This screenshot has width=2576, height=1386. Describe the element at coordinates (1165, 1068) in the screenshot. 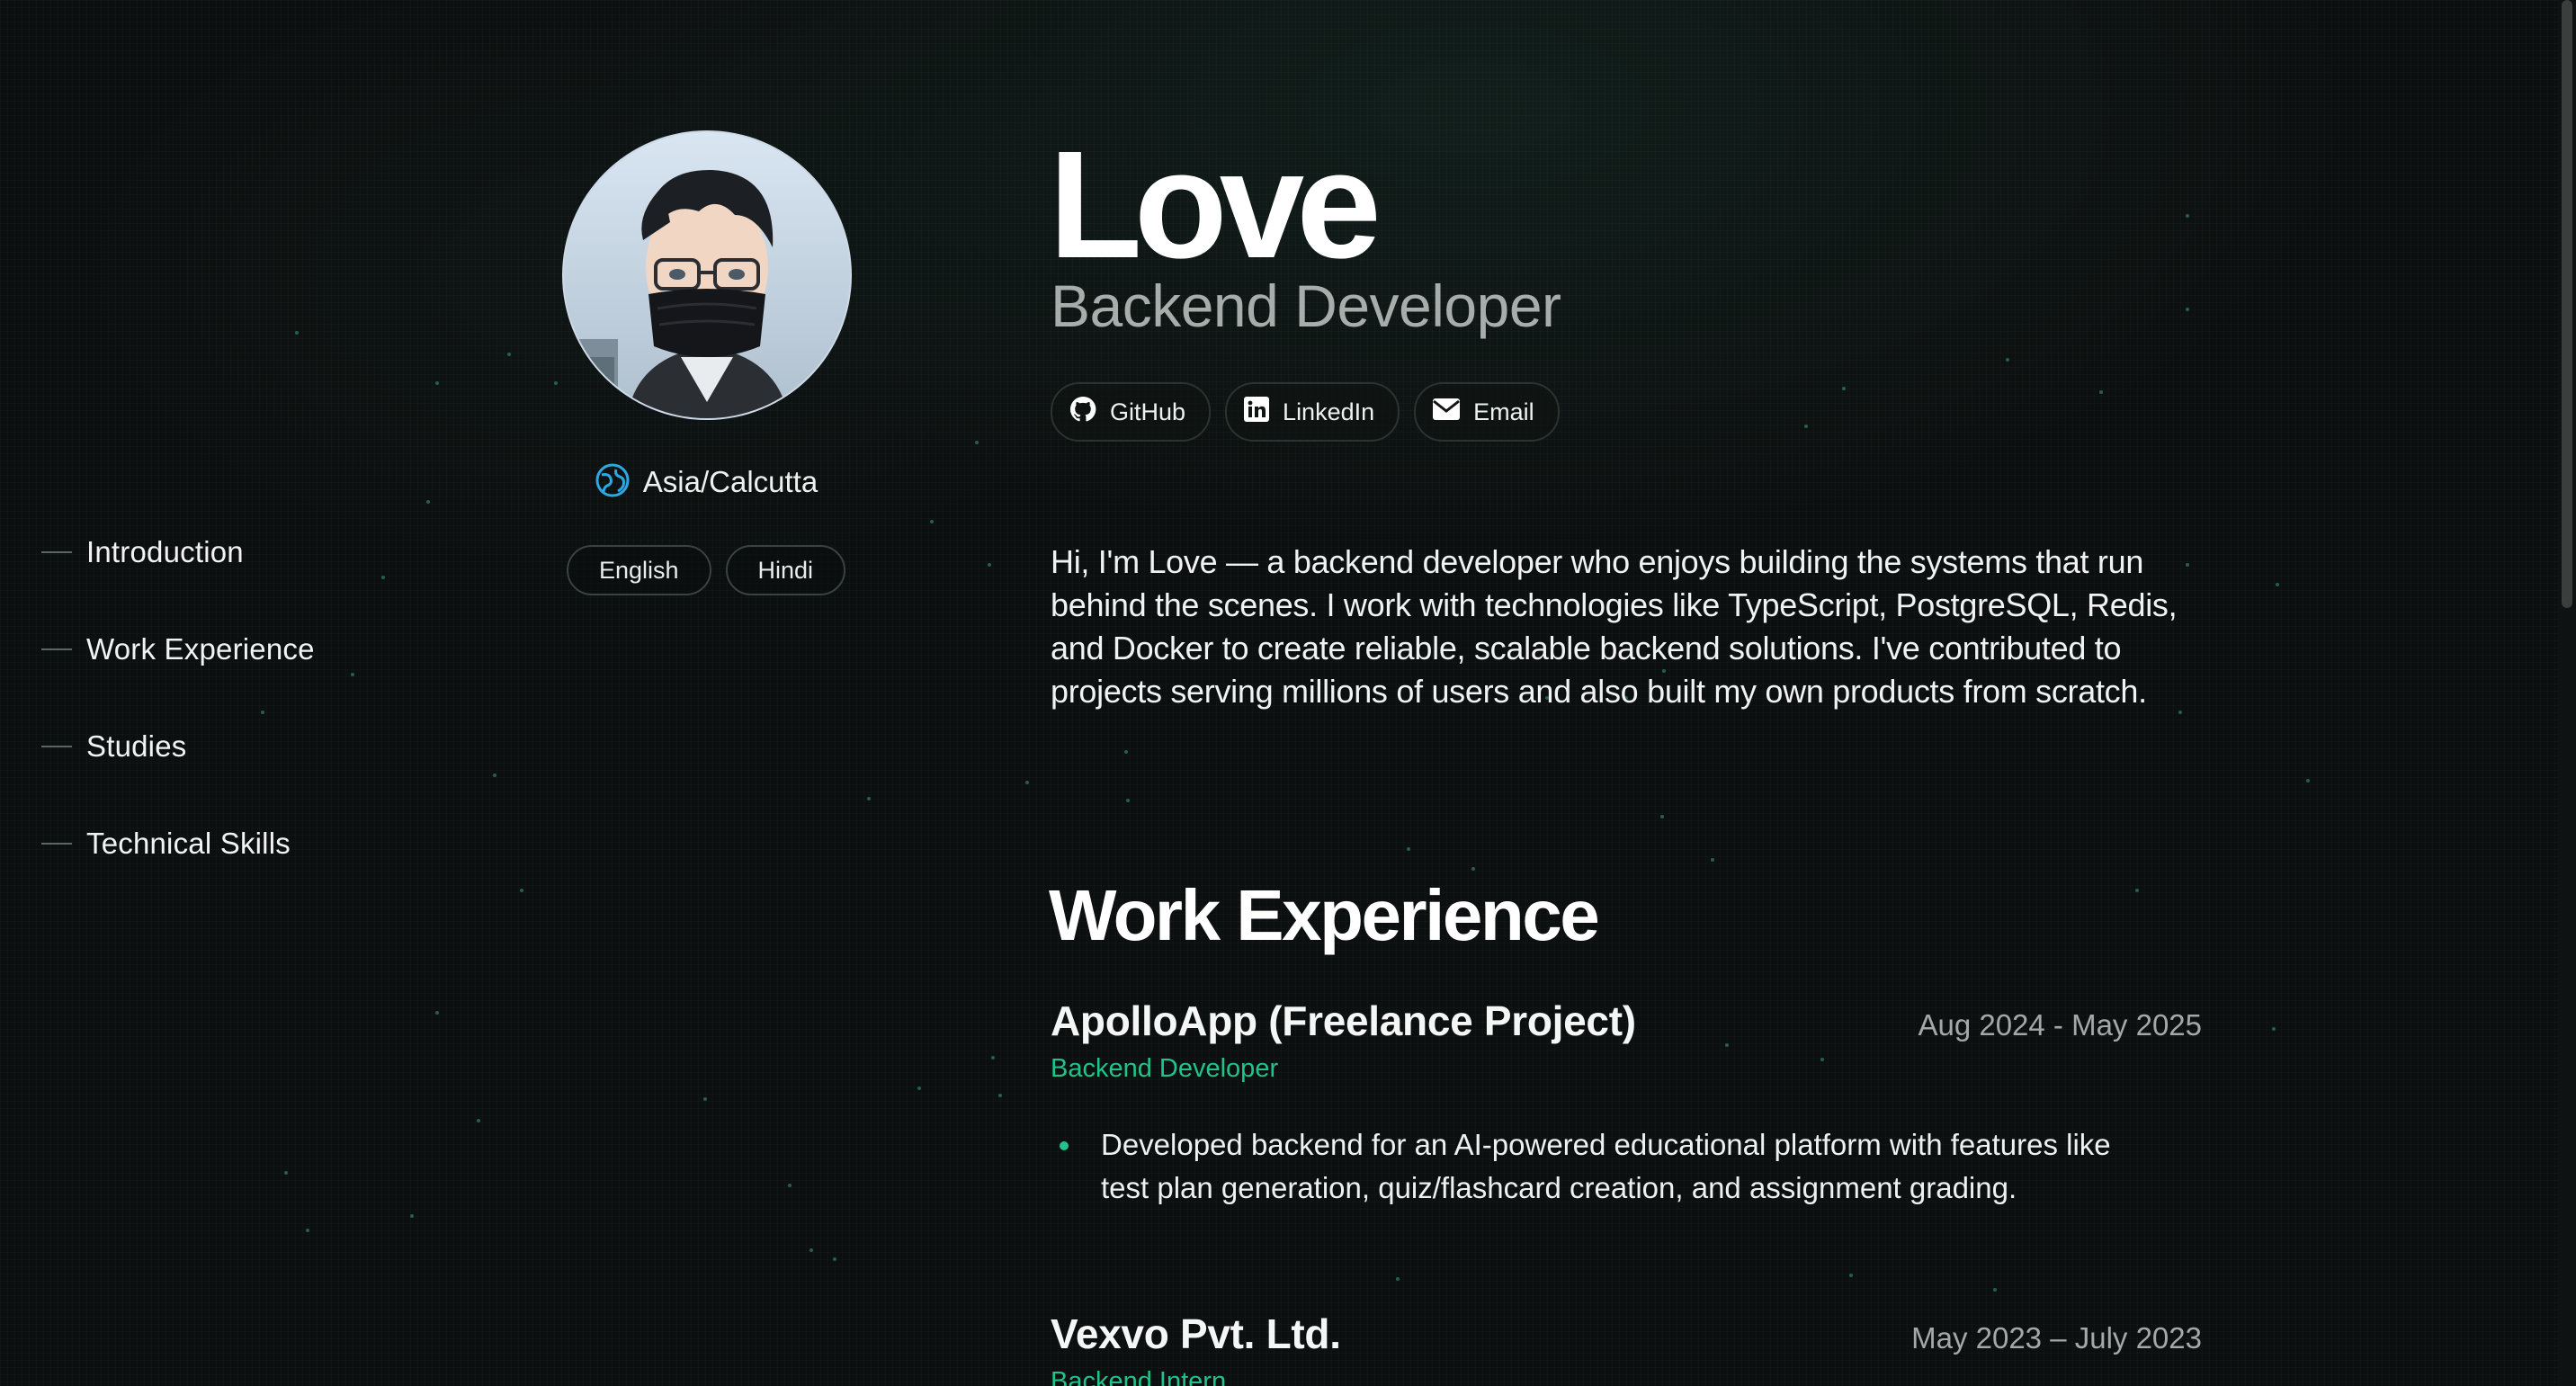

I see `job-role: Backend Developer` at that location.